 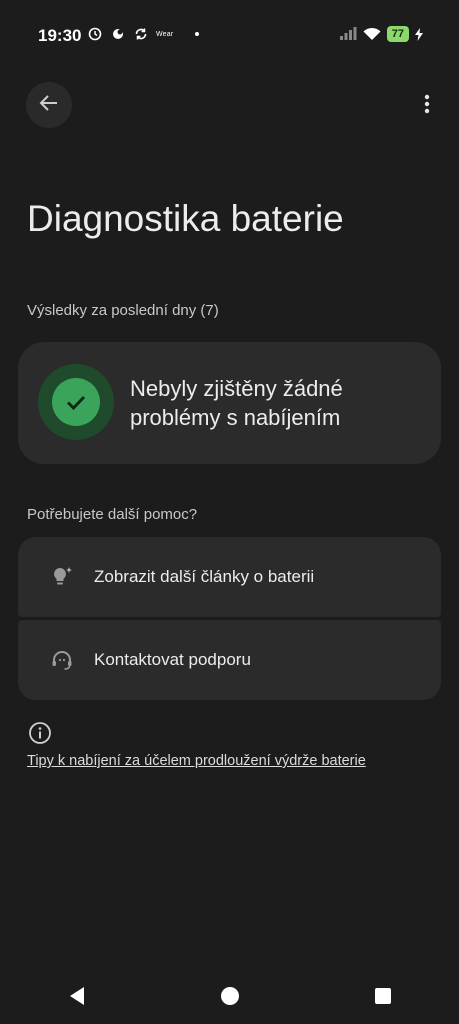 I want to click on back-button, so click(x=49, y=105).